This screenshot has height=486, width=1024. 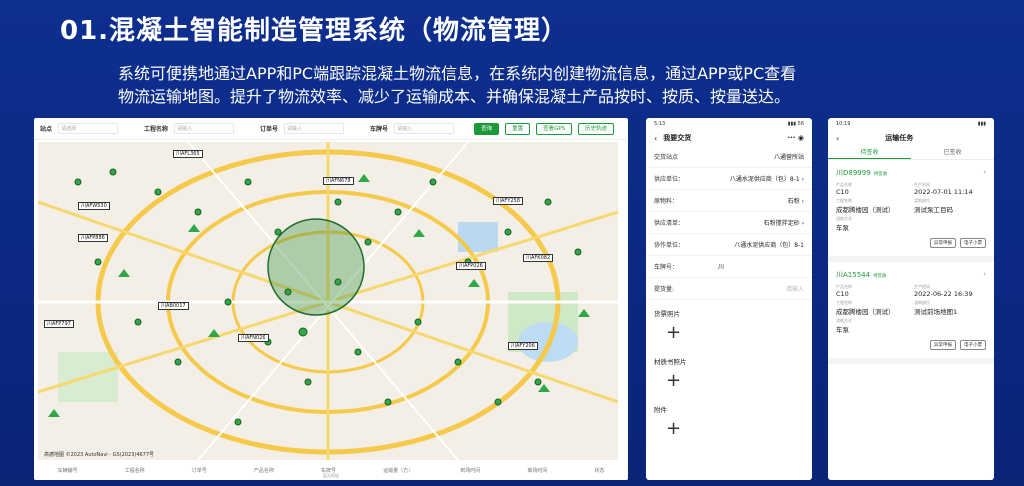 What do you see at coordinates (188, 154) in the screenshot?
I see `vehicle-label: 川AFL365` at bounding box center [188, 154].